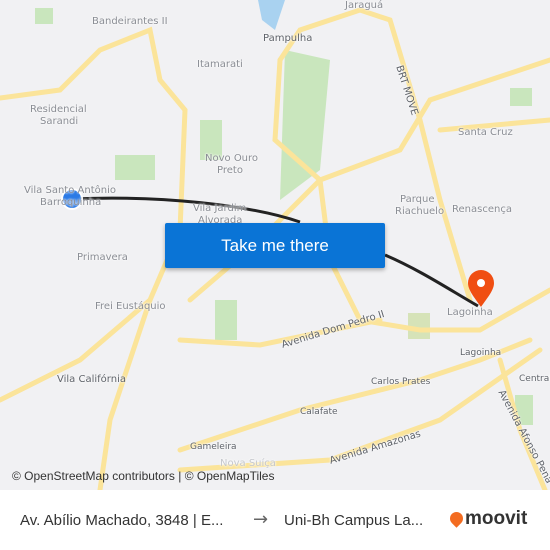  Describe the element at coordinates (71, 202) in the screenshot. I see `map-label: Barroquinha` at that location.